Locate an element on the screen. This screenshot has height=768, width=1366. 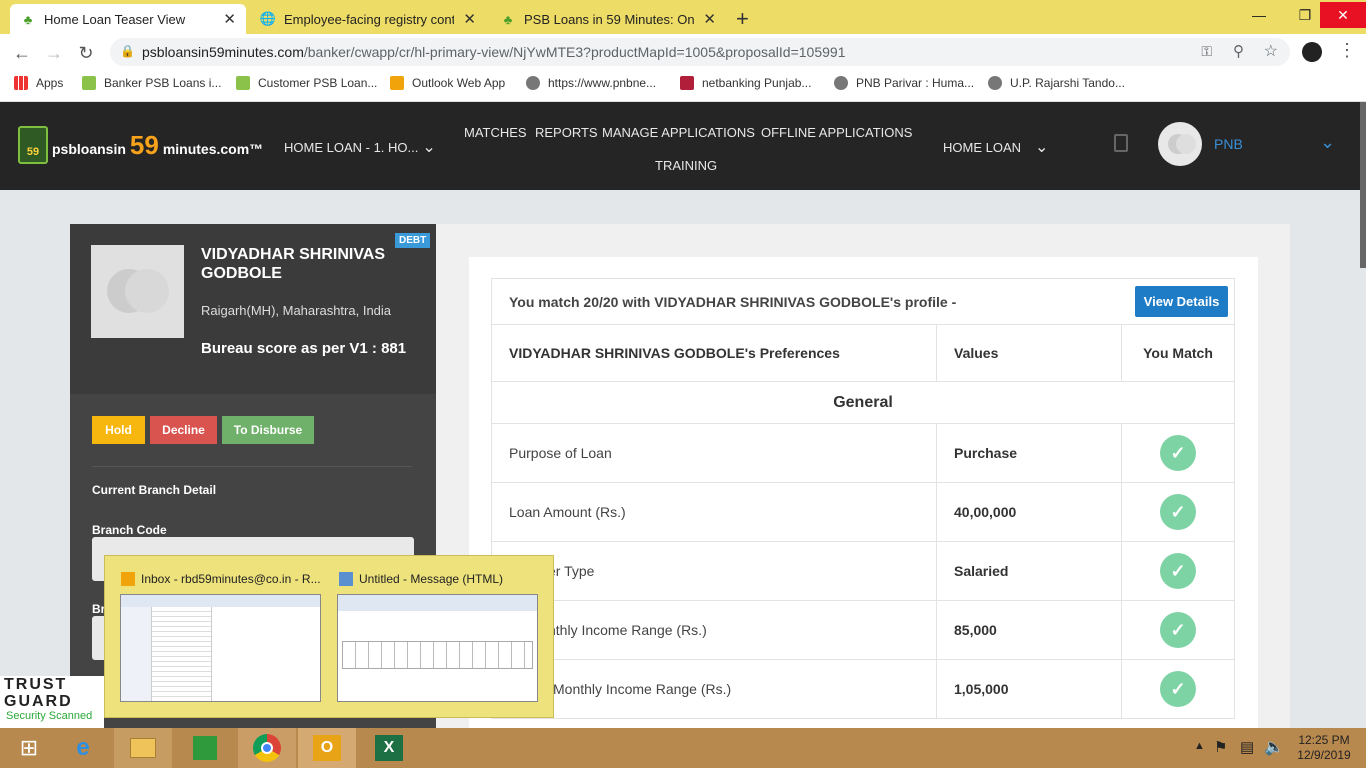
brand-logo: psbloansin 59 minutes.com™ is located at coordinates (157, 145).